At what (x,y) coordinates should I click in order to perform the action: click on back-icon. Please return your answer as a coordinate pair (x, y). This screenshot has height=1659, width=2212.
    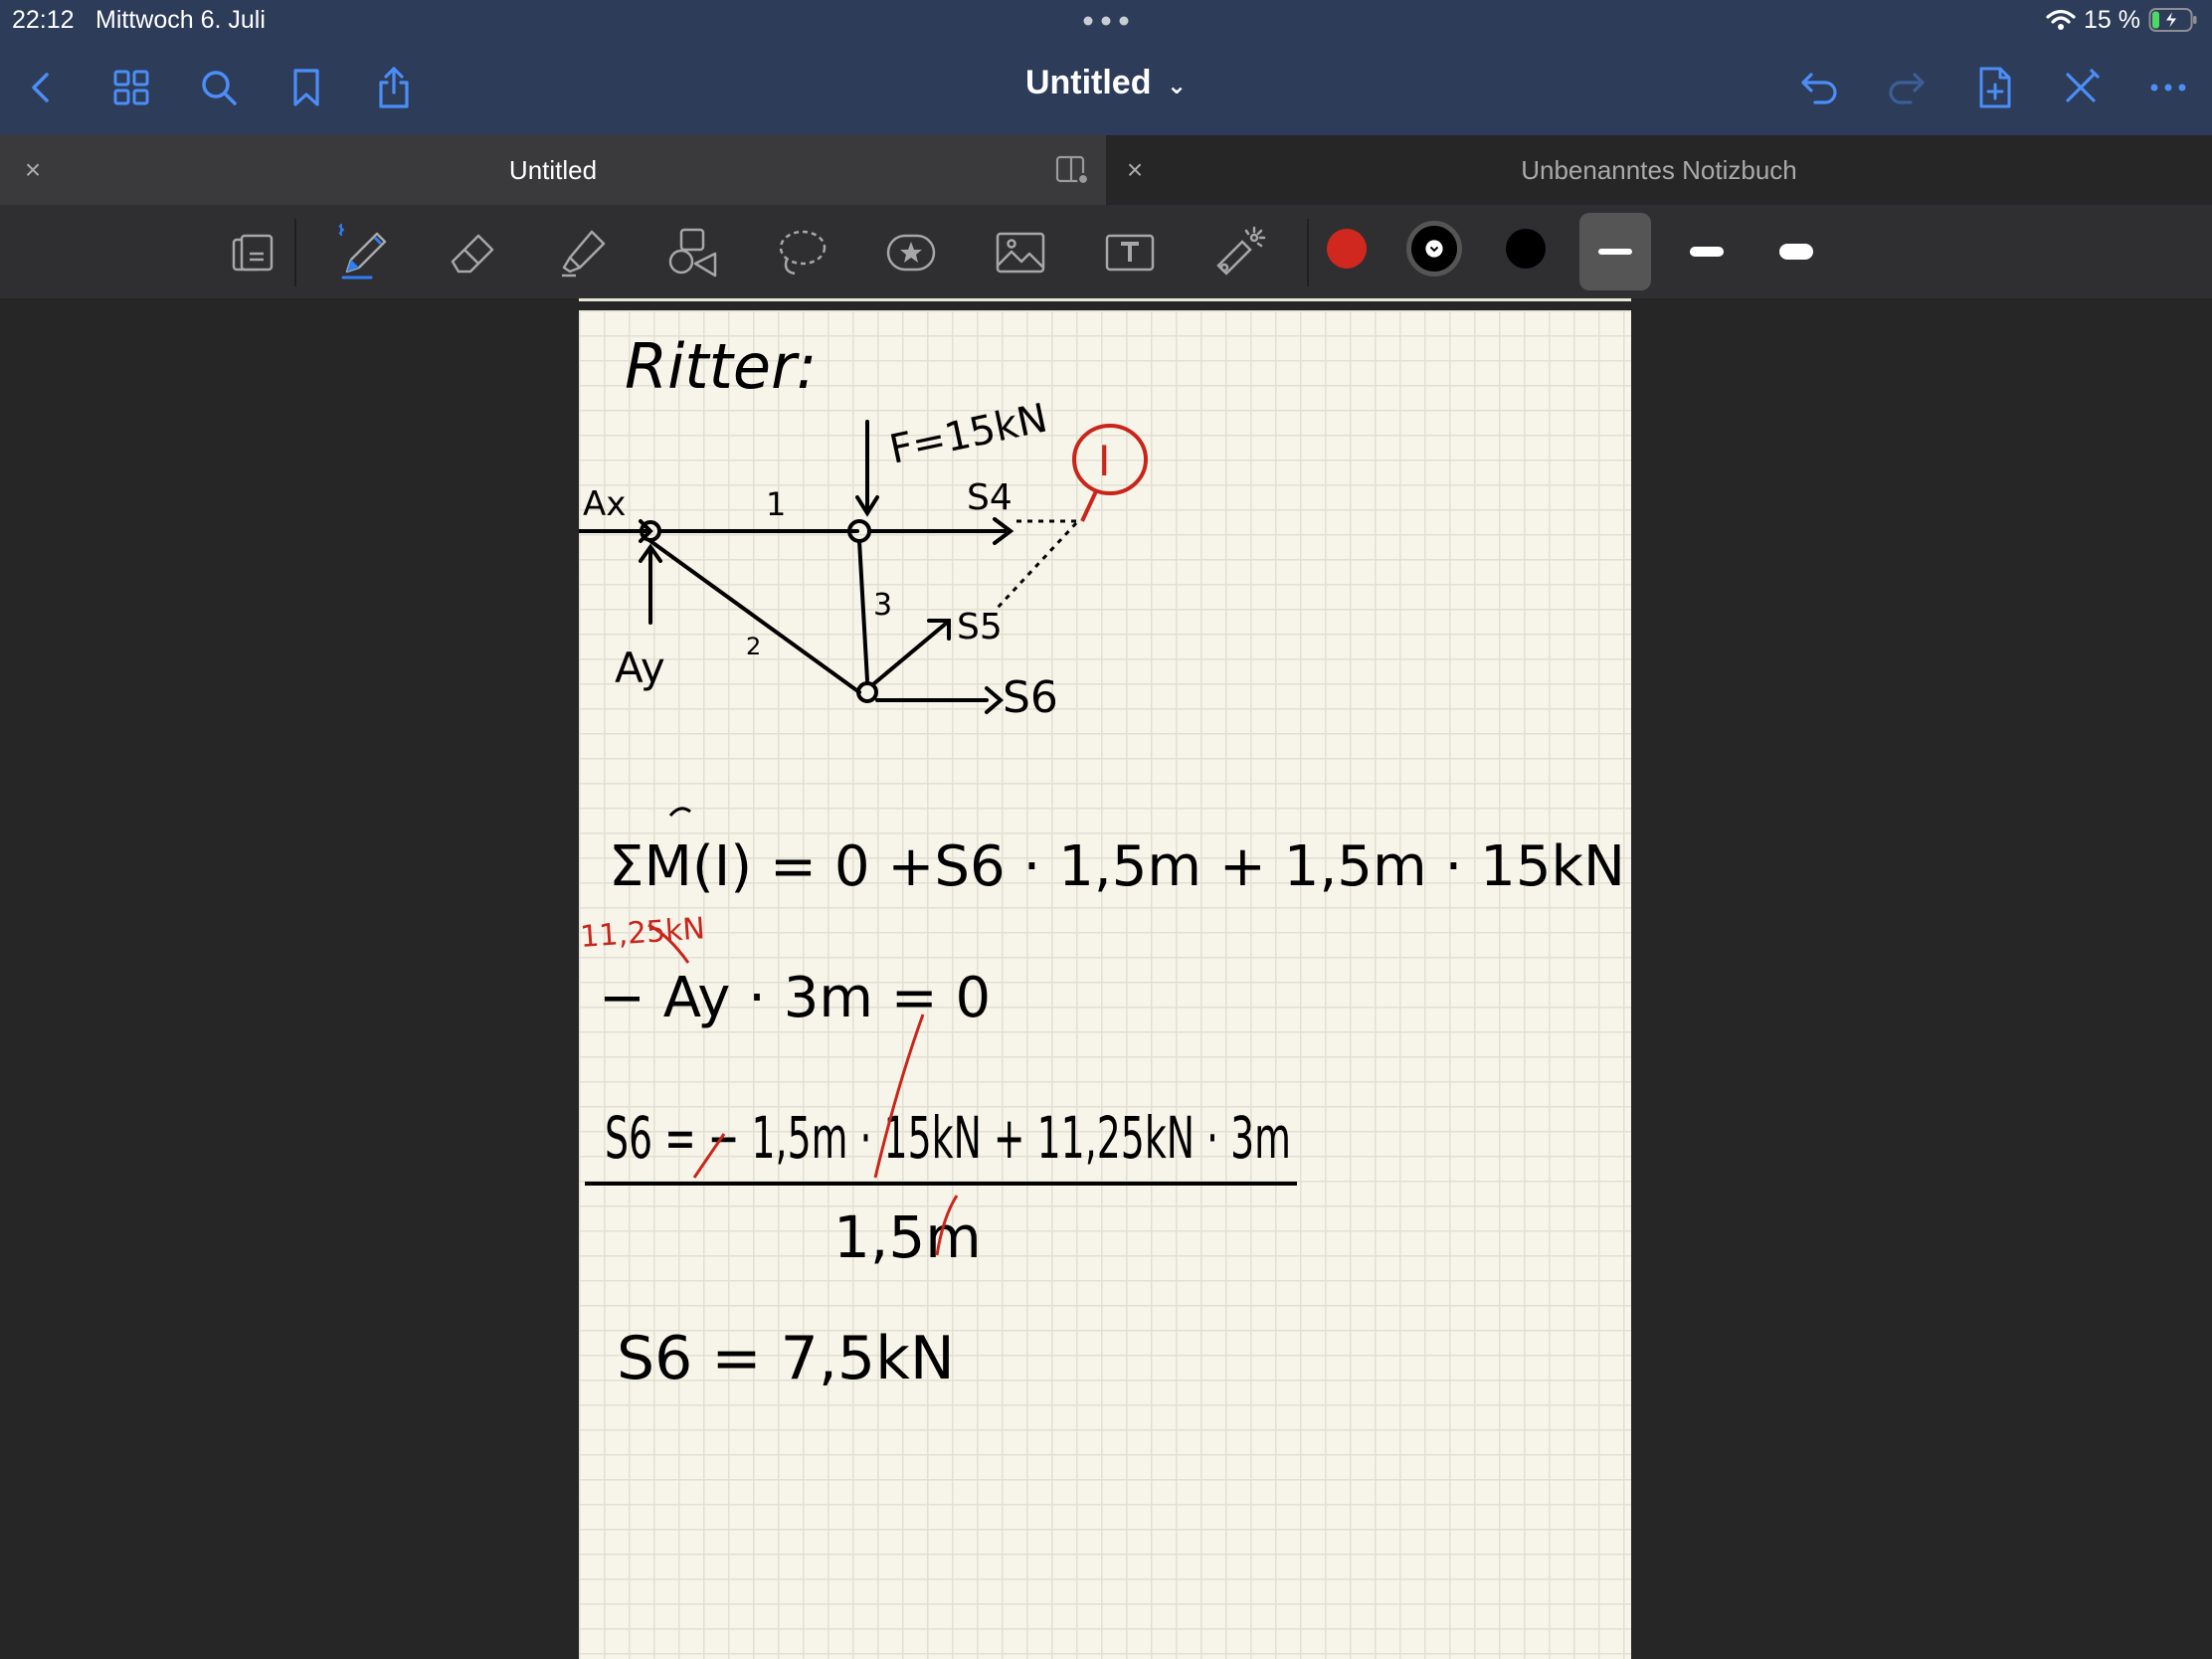
    Looking at the image, I should click on (42, 87).